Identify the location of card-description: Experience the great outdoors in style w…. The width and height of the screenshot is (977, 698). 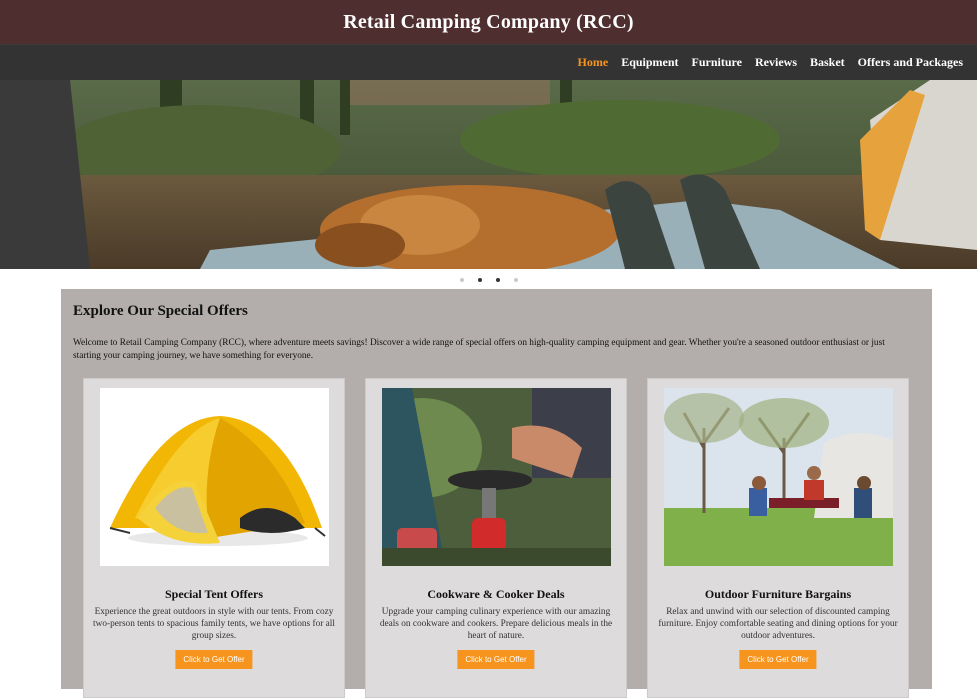
(214, 624).